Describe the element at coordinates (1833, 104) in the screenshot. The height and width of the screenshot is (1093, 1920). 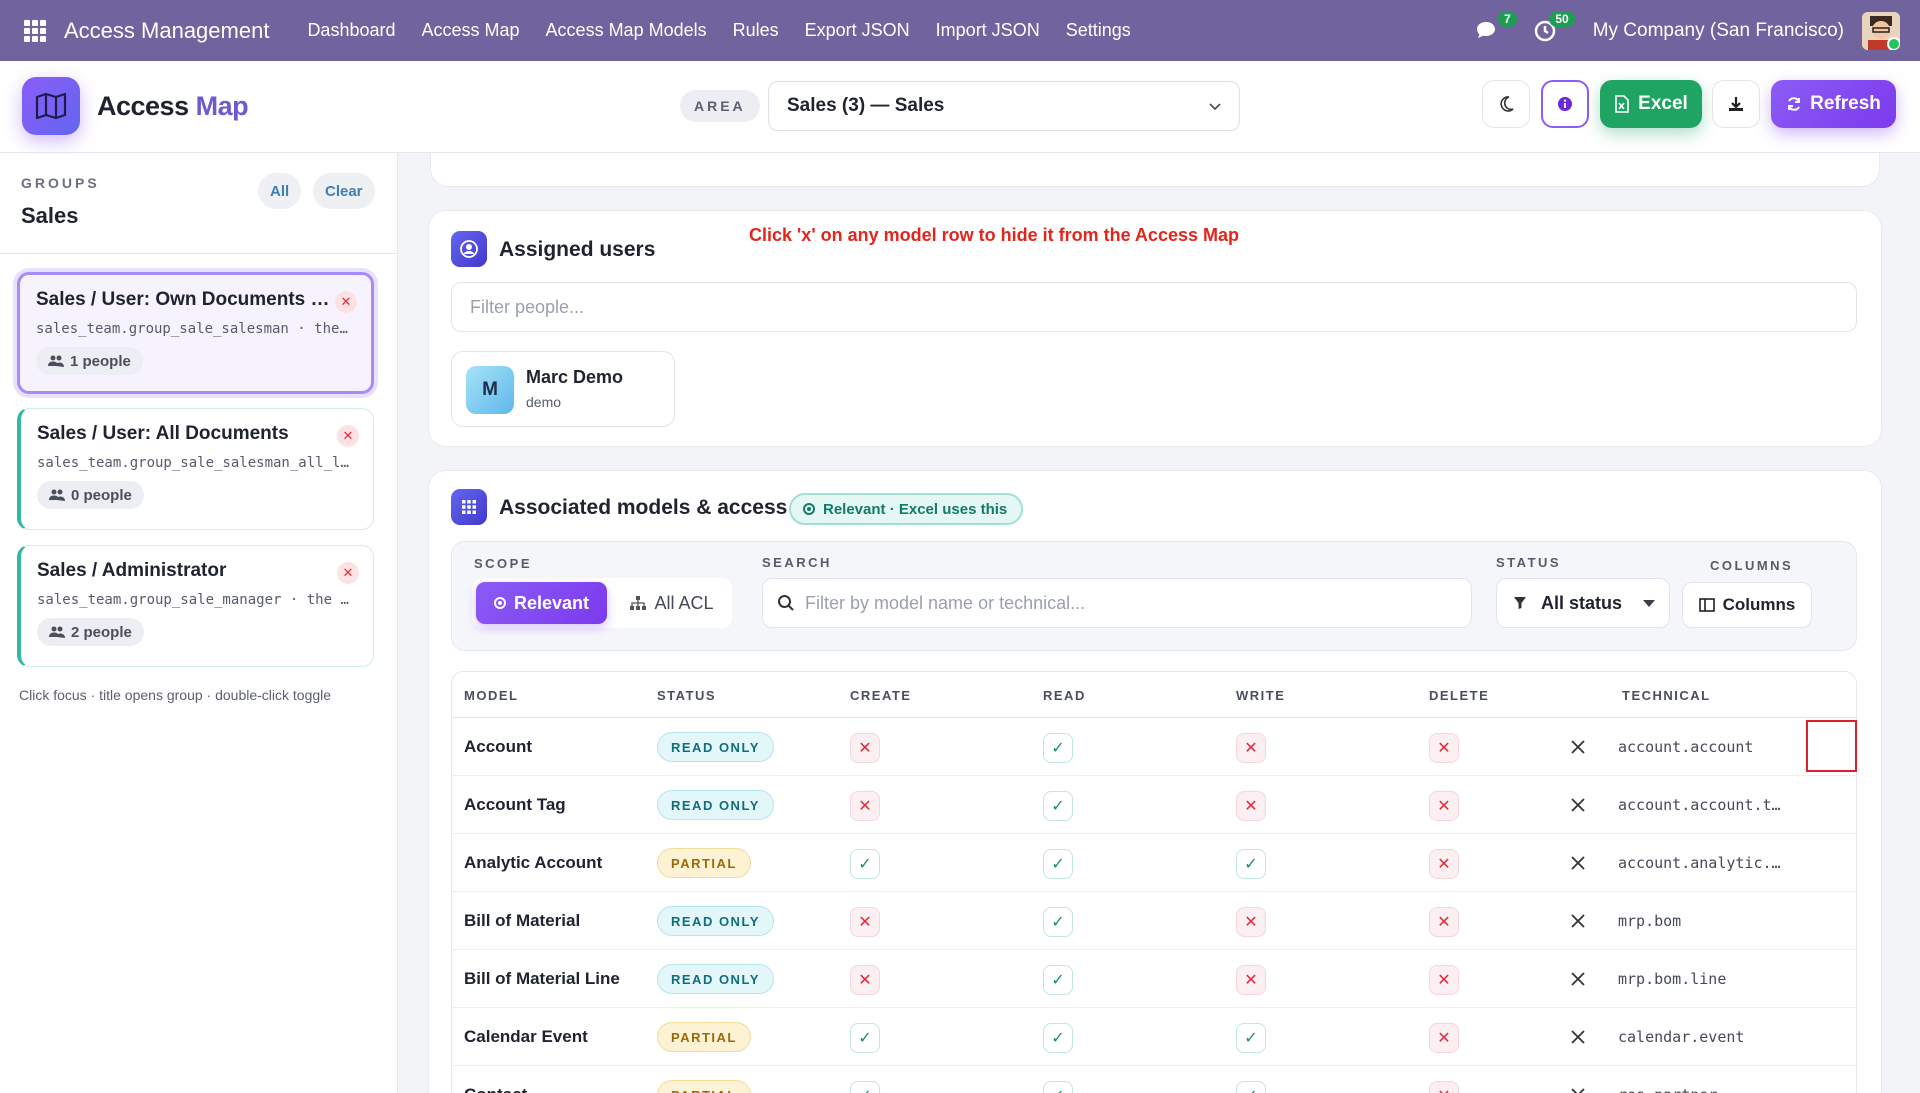
I see `refresh-button: Refresh` at that location.